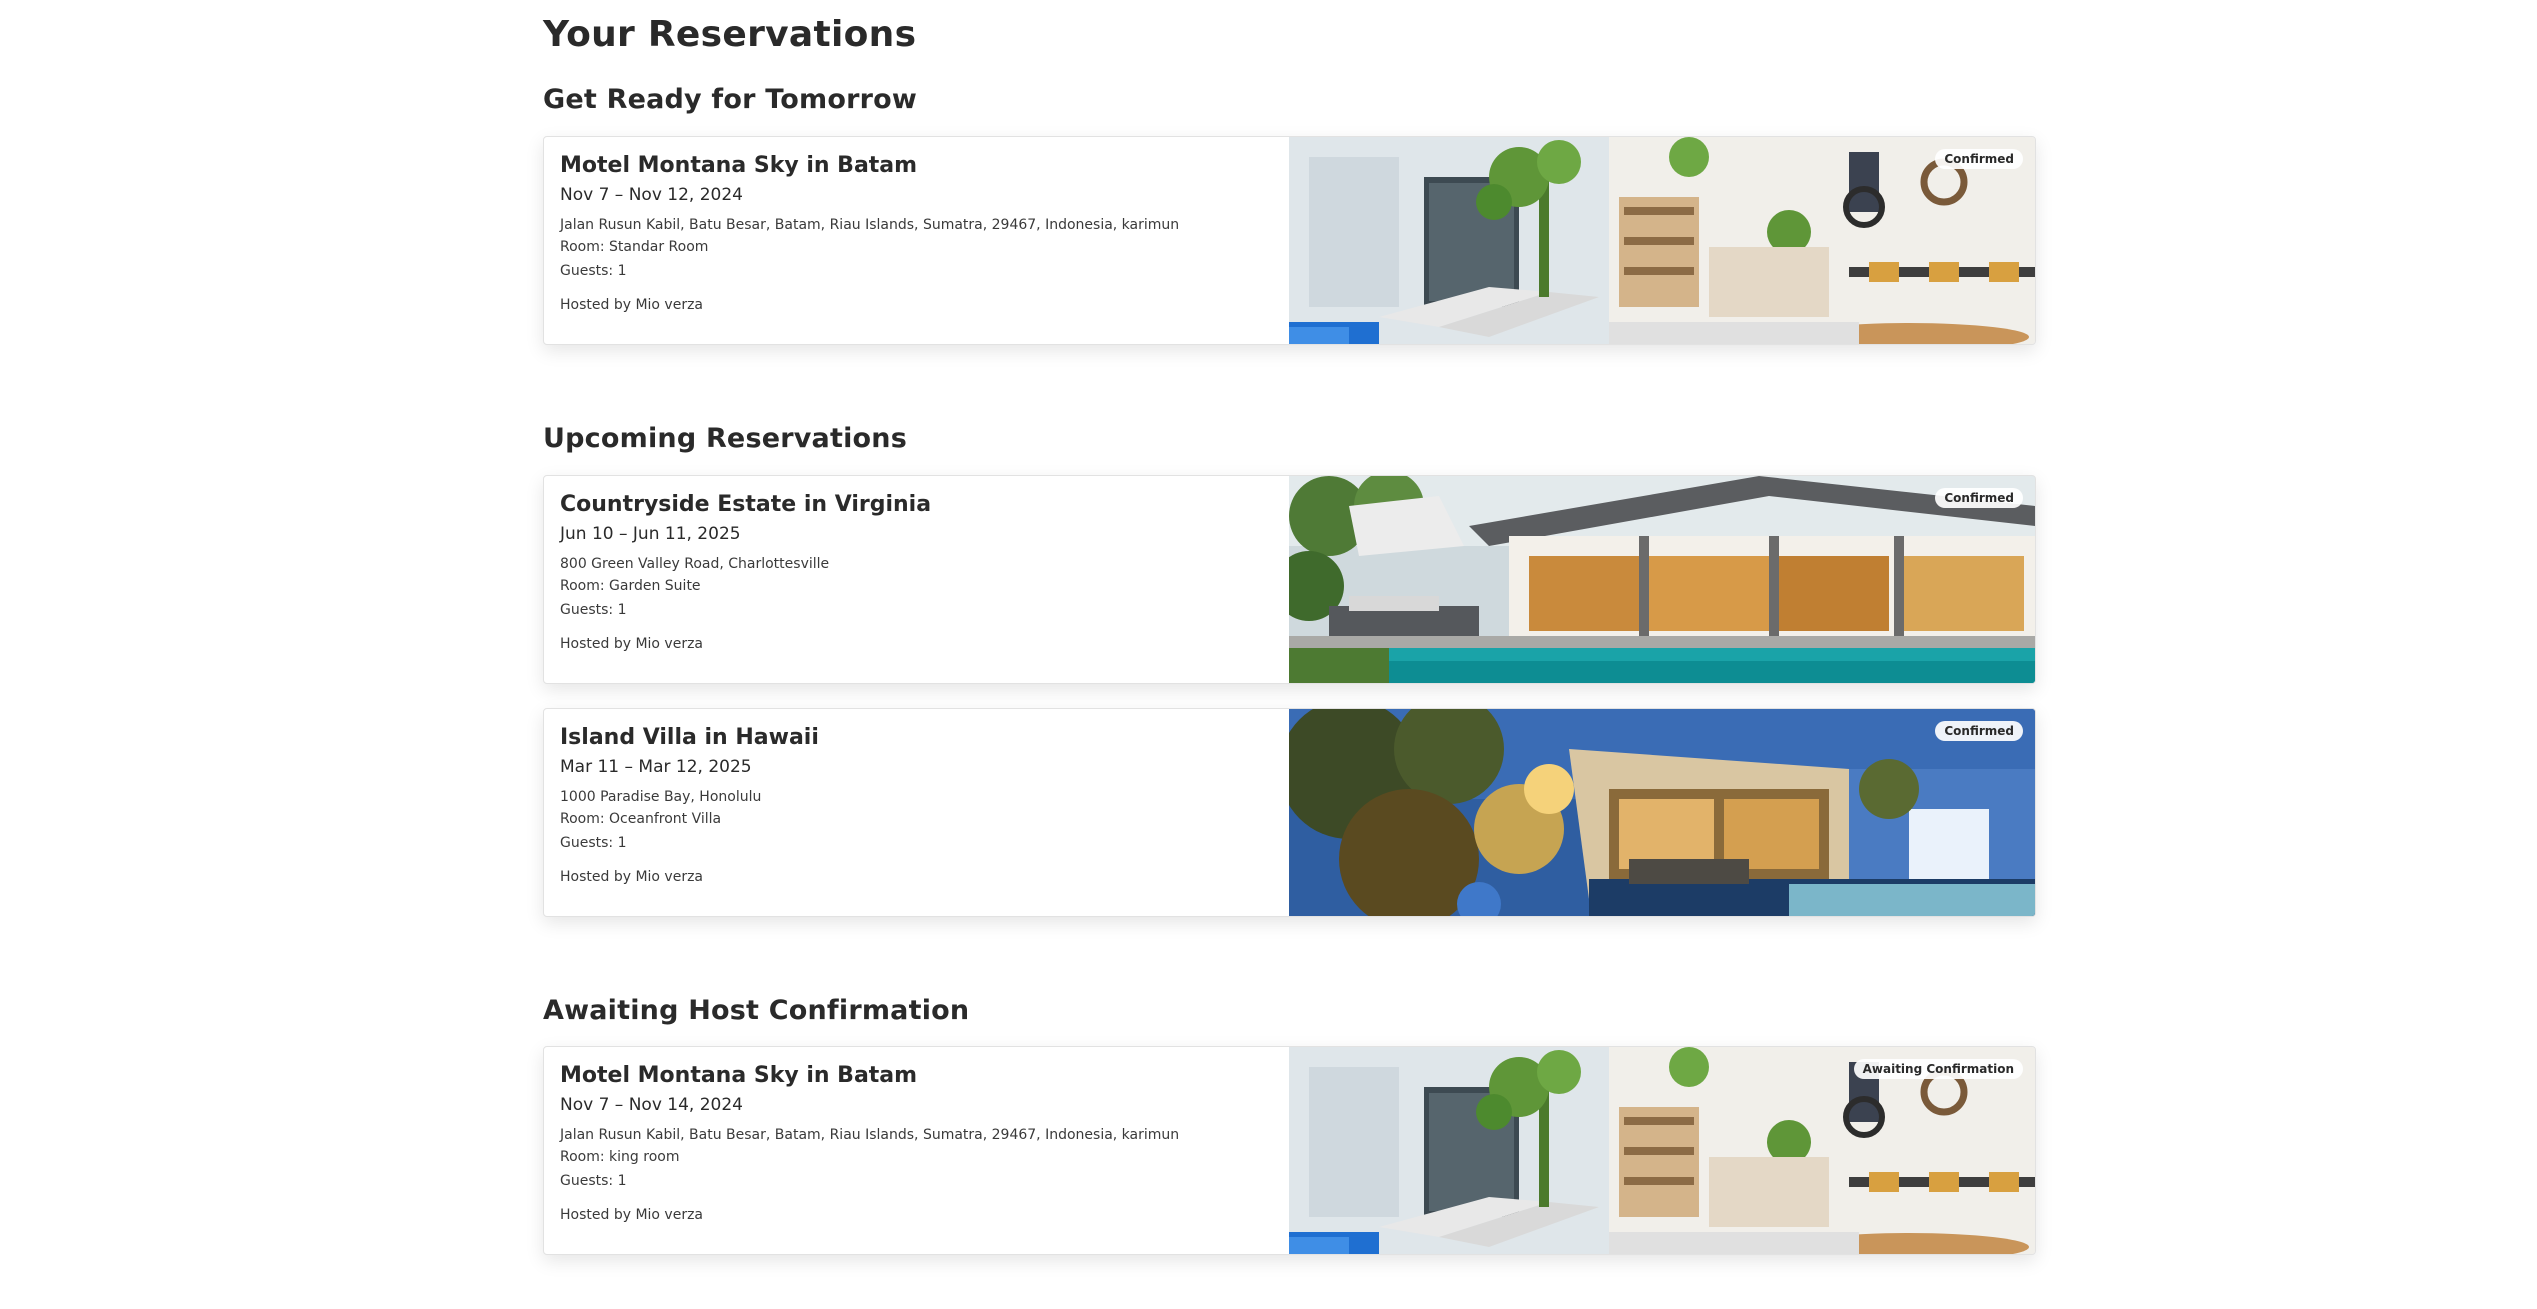  Describe the element at coordinates (725, 438) in the screenshot. I see `section-title-upcoming: Upcoming Reservations` at that location.